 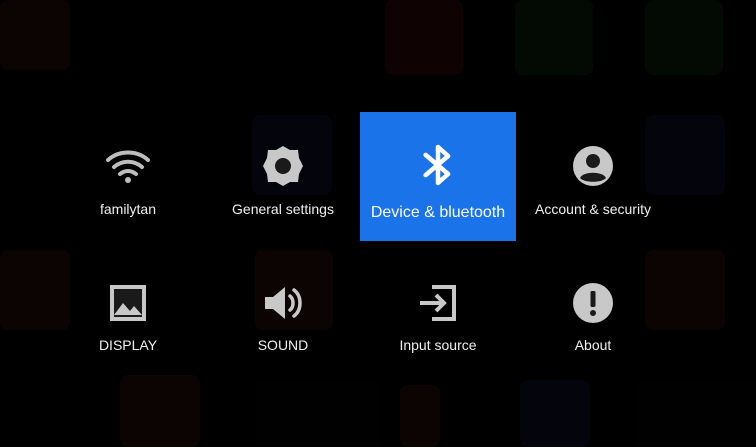 What do you see at coordinates (438, 212) in the screenshot?
I see `menu-item-label: Device & bluetooth` at bounding box center [438, 212].